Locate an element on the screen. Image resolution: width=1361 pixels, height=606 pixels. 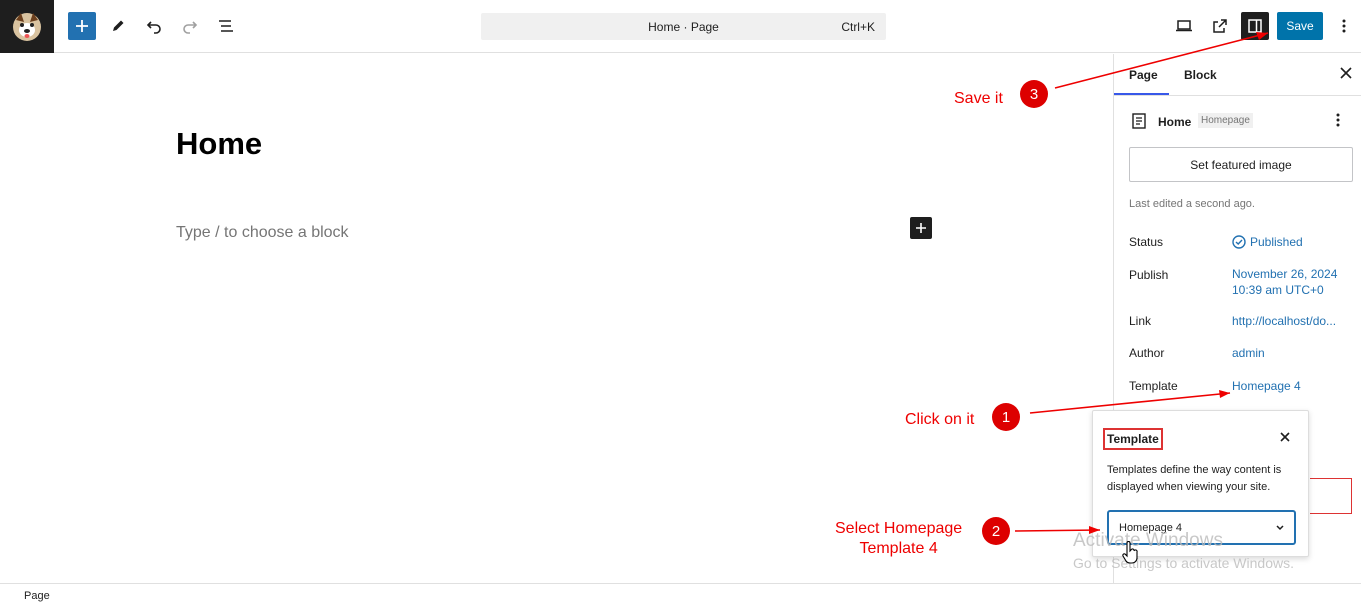
status-footer: Page is located at coordinates (680, 594).